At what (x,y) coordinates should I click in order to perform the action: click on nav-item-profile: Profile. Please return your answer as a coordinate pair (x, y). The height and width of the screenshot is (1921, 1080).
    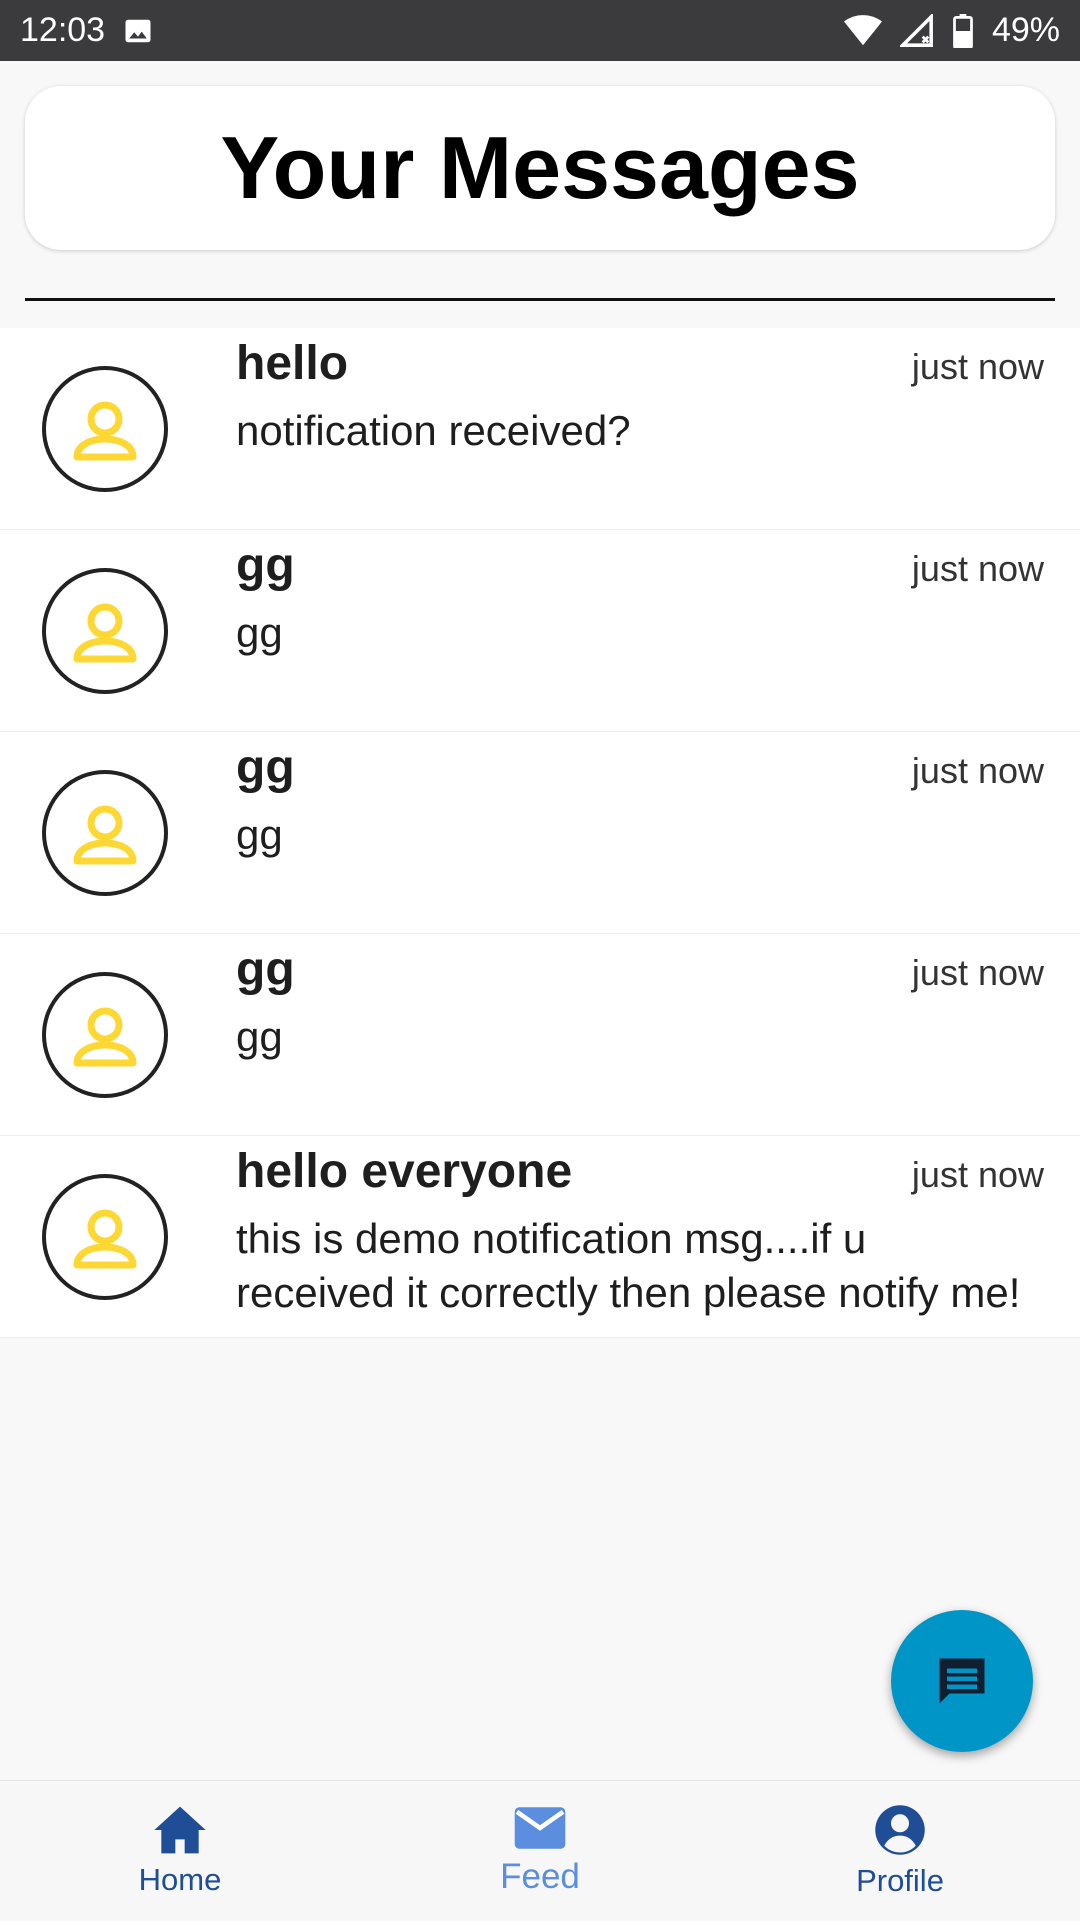
    Looking at the image, I should click on (900, 1851).